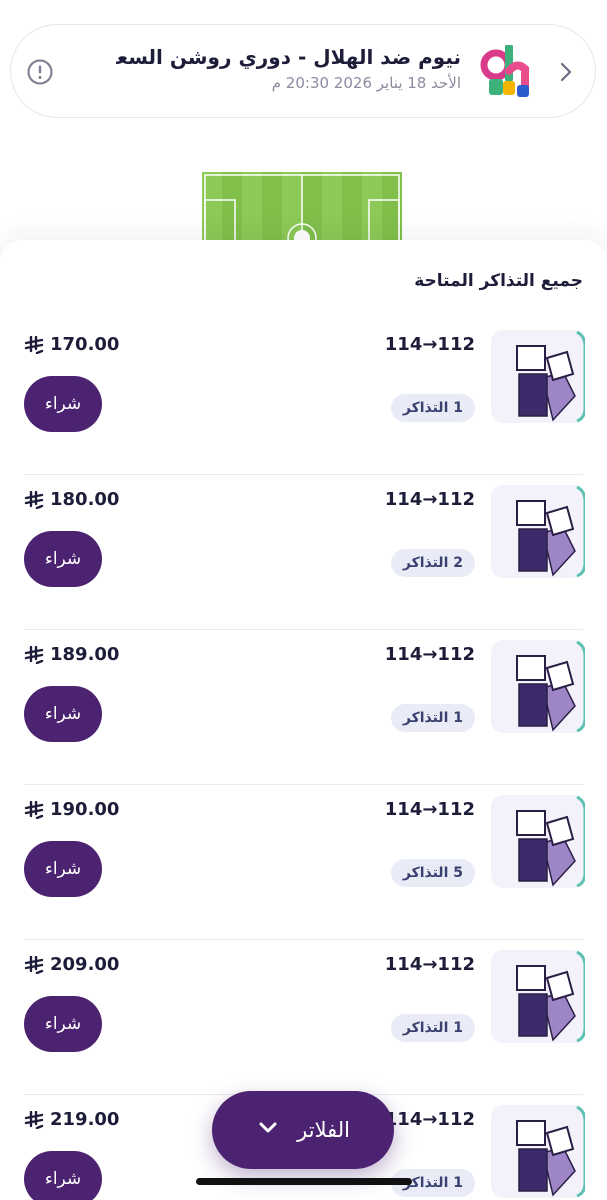 This screenshot has height=1200, width=607. I want to click on info-icon, so click(40, 72).